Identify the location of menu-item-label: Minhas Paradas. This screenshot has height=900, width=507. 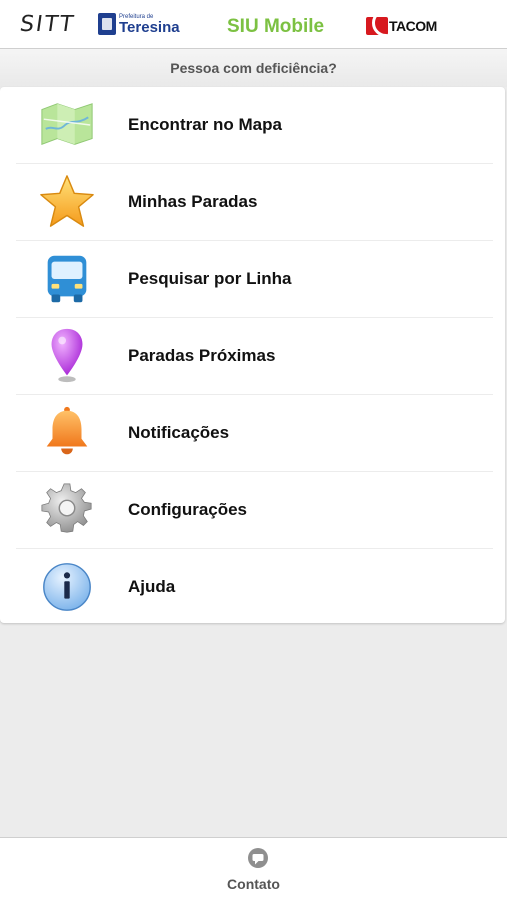
(193, 201).